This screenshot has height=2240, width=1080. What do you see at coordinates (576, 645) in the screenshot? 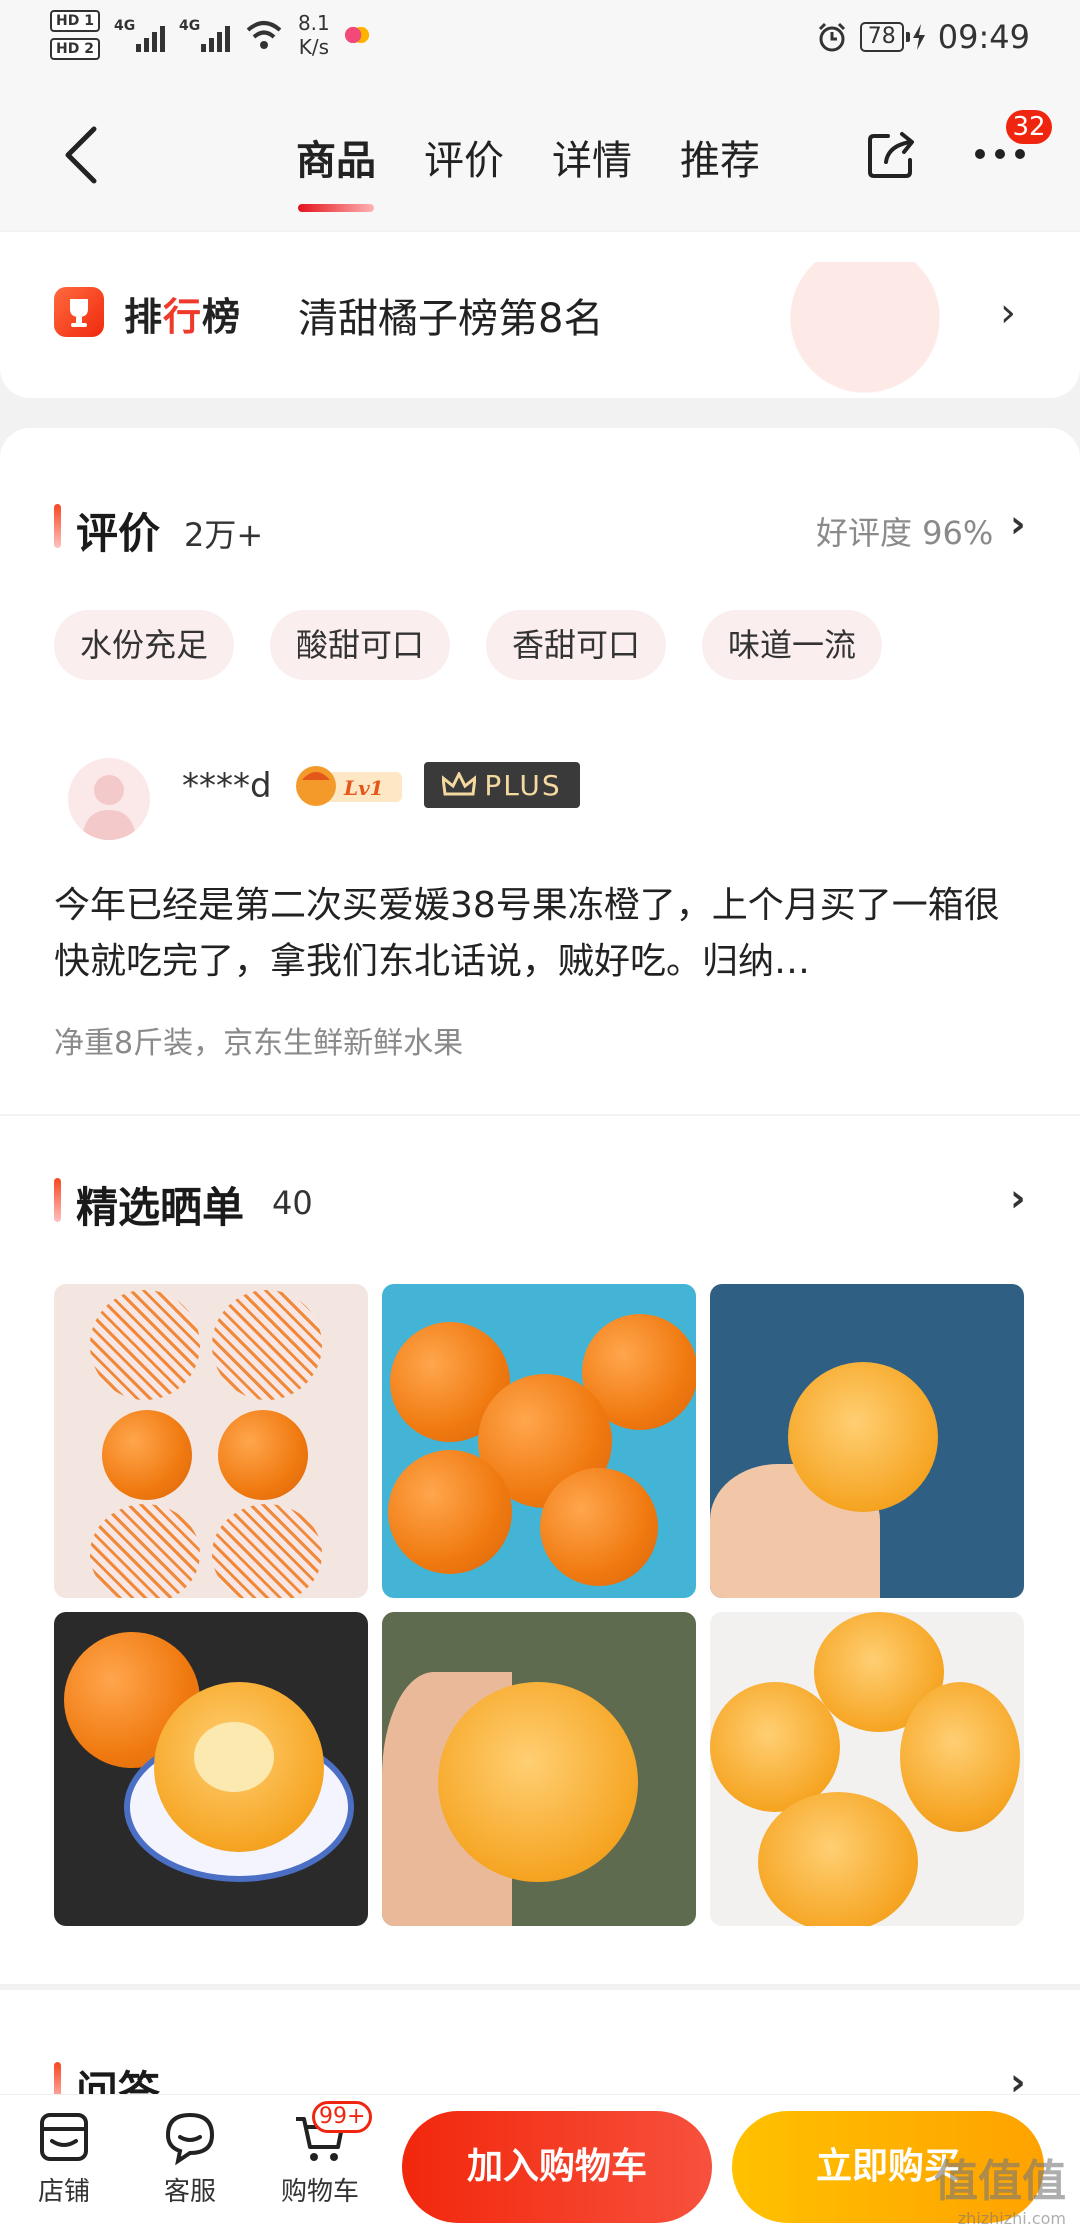
I see `review-tag: 香甜可口` at bounding box center [576, 645].